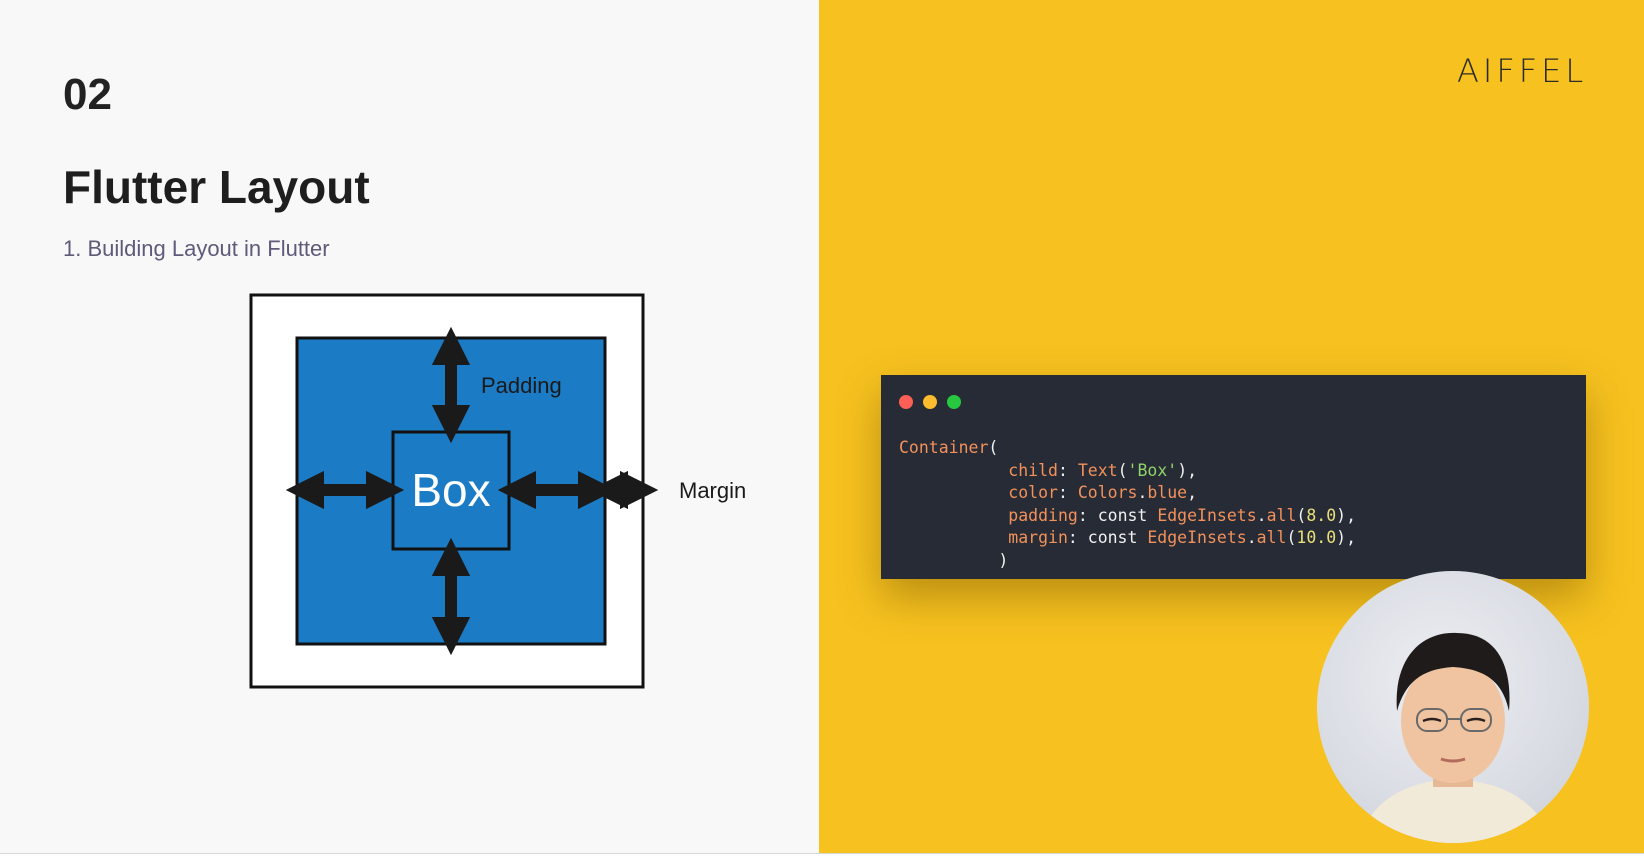  Describe the element at coordinates (1316, 538) in the screenshot. I see `code-token: 10.0` at that location.